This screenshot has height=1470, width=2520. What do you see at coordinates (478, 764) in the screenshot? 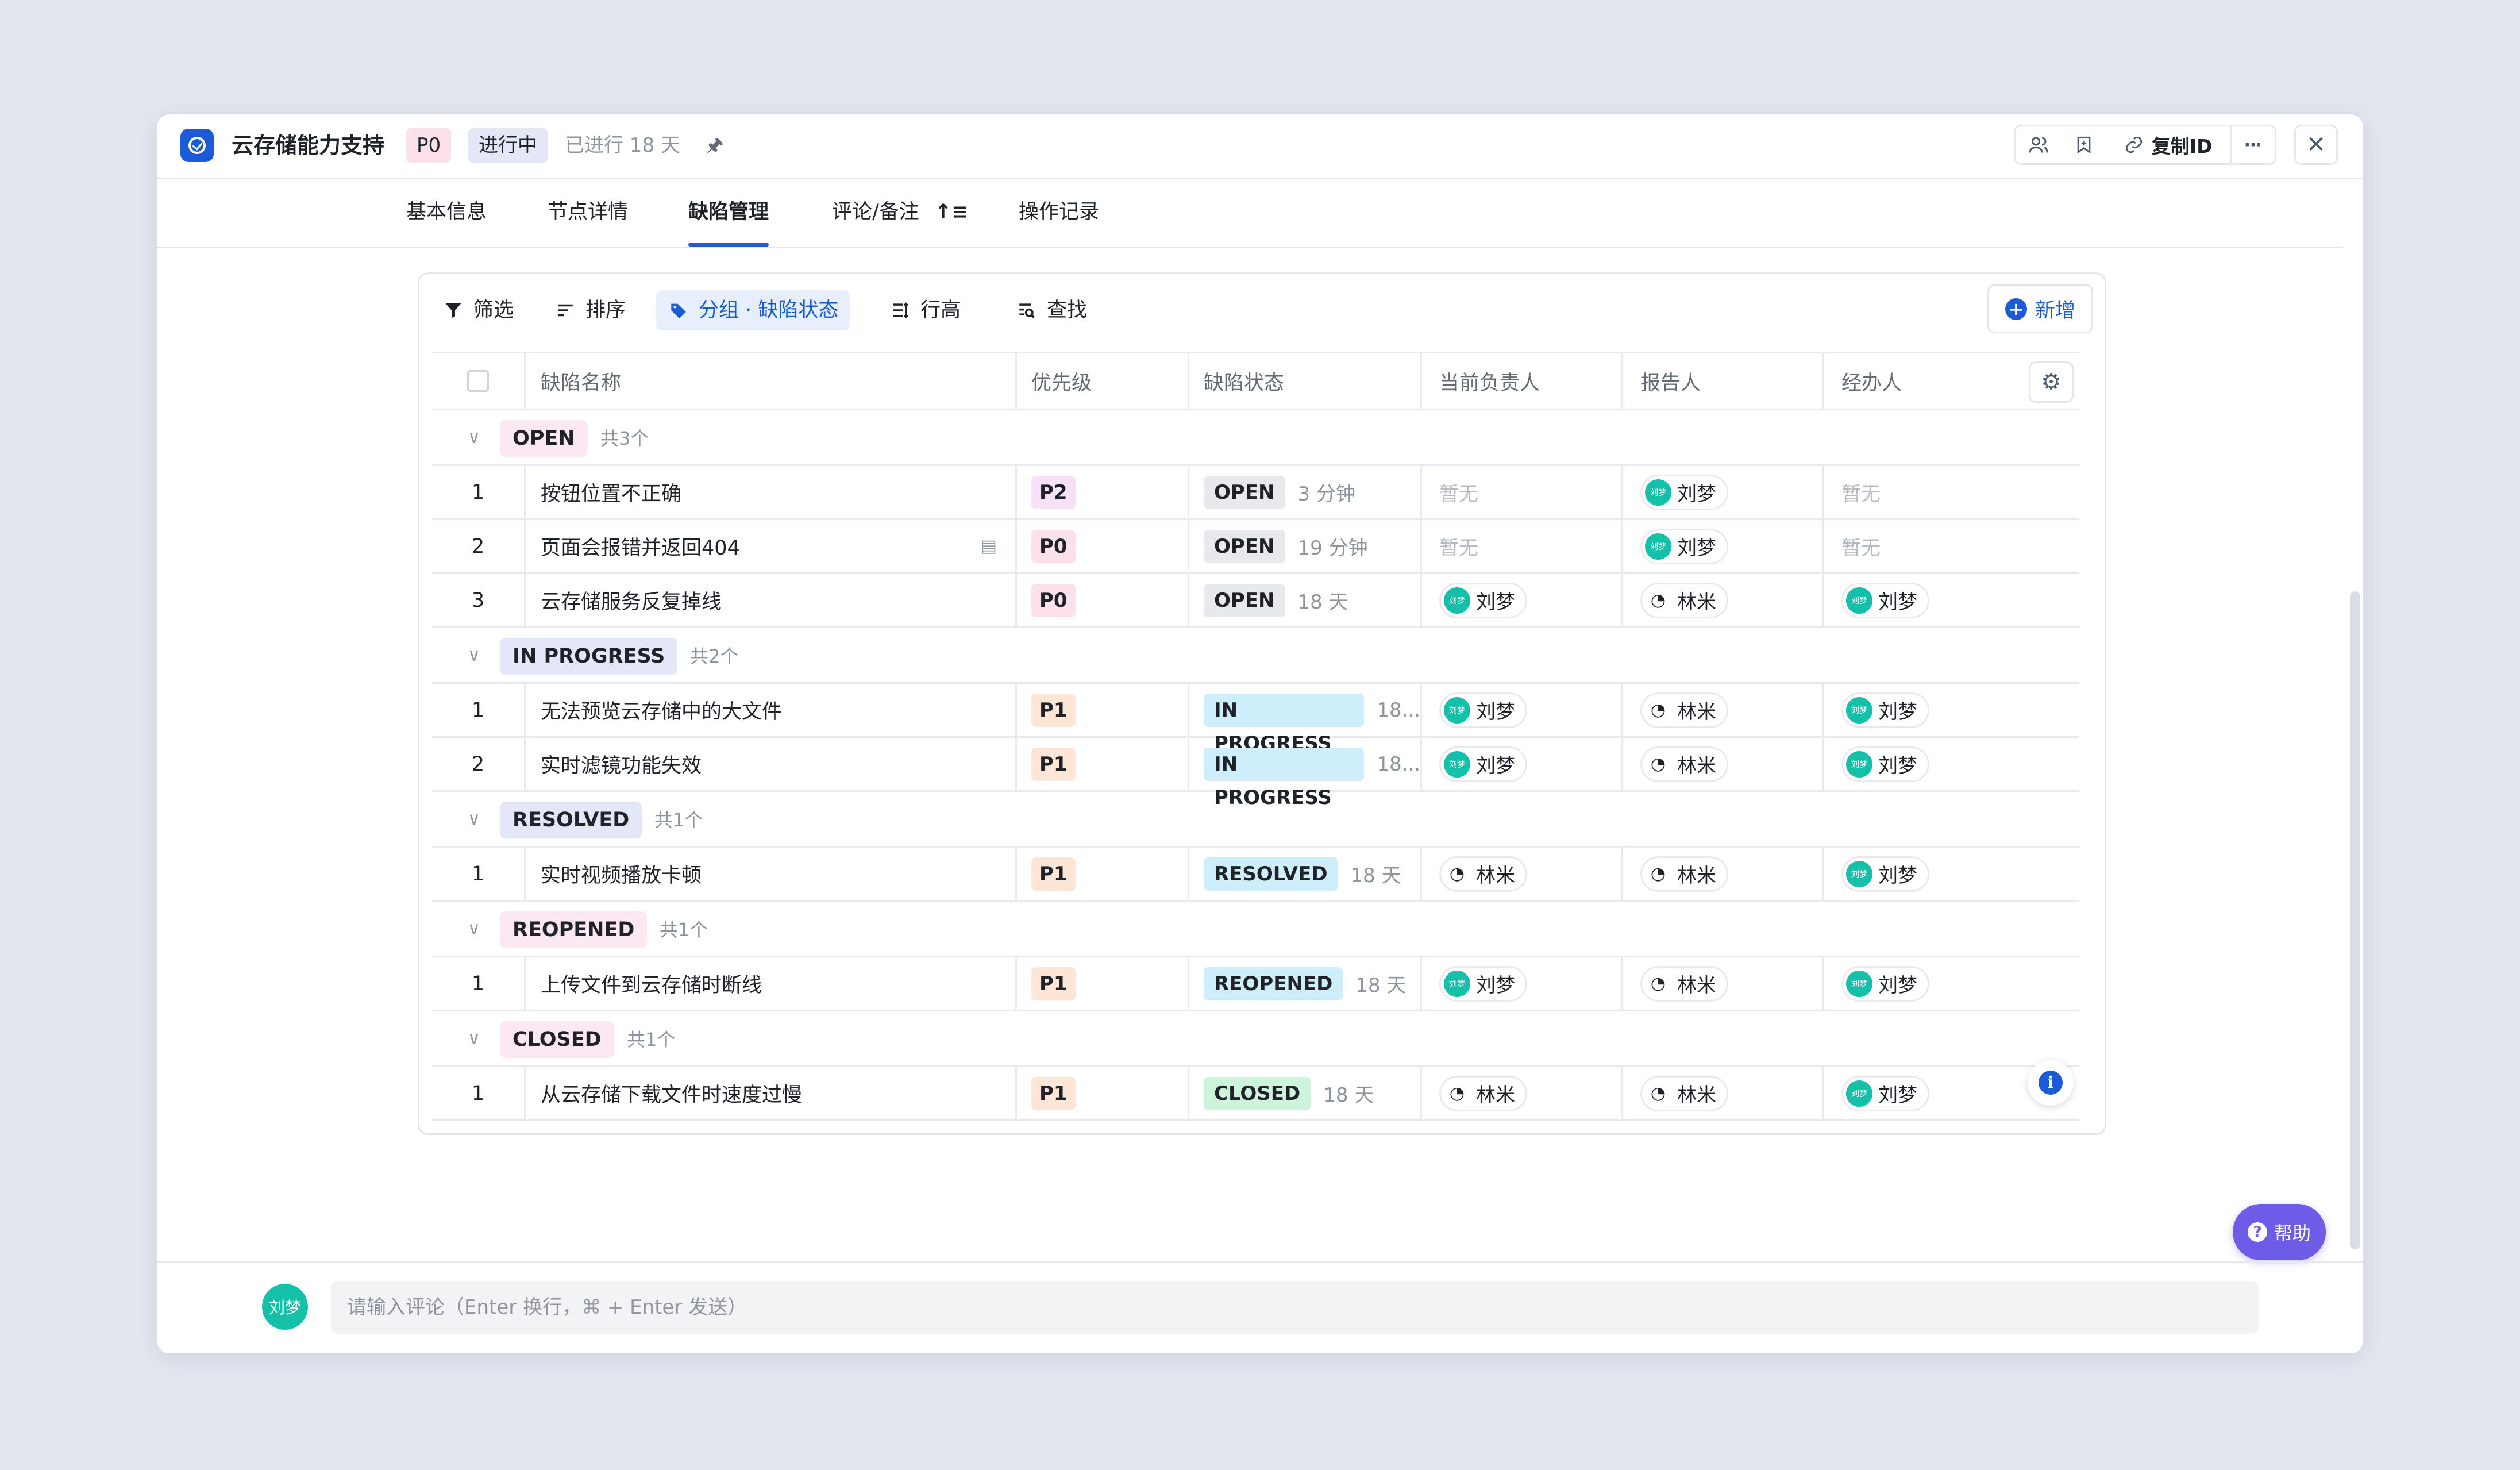
I see `row-index-cell: 2` at bounding box center [478, 764].